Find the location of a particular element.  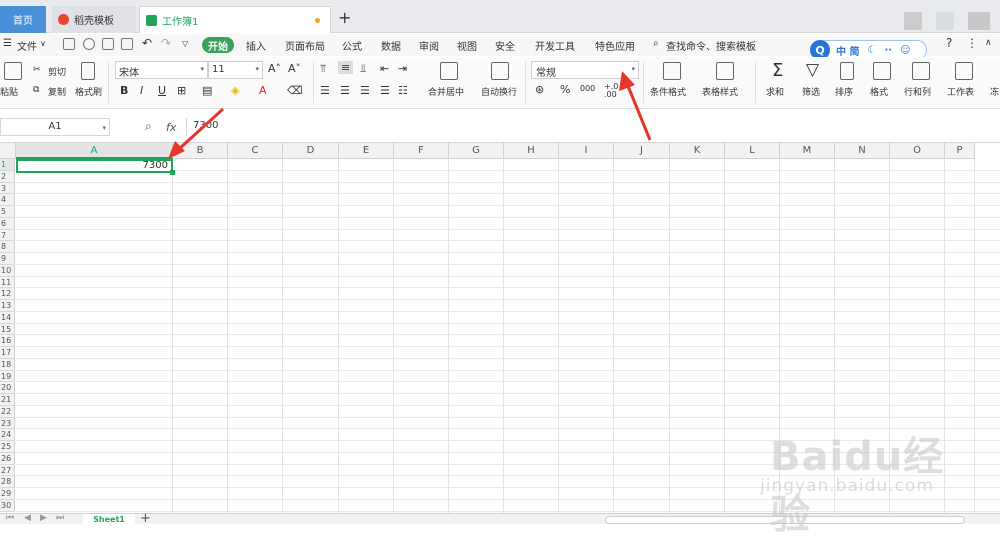

row-header-1: 1 is located at coordinates (7, 165).